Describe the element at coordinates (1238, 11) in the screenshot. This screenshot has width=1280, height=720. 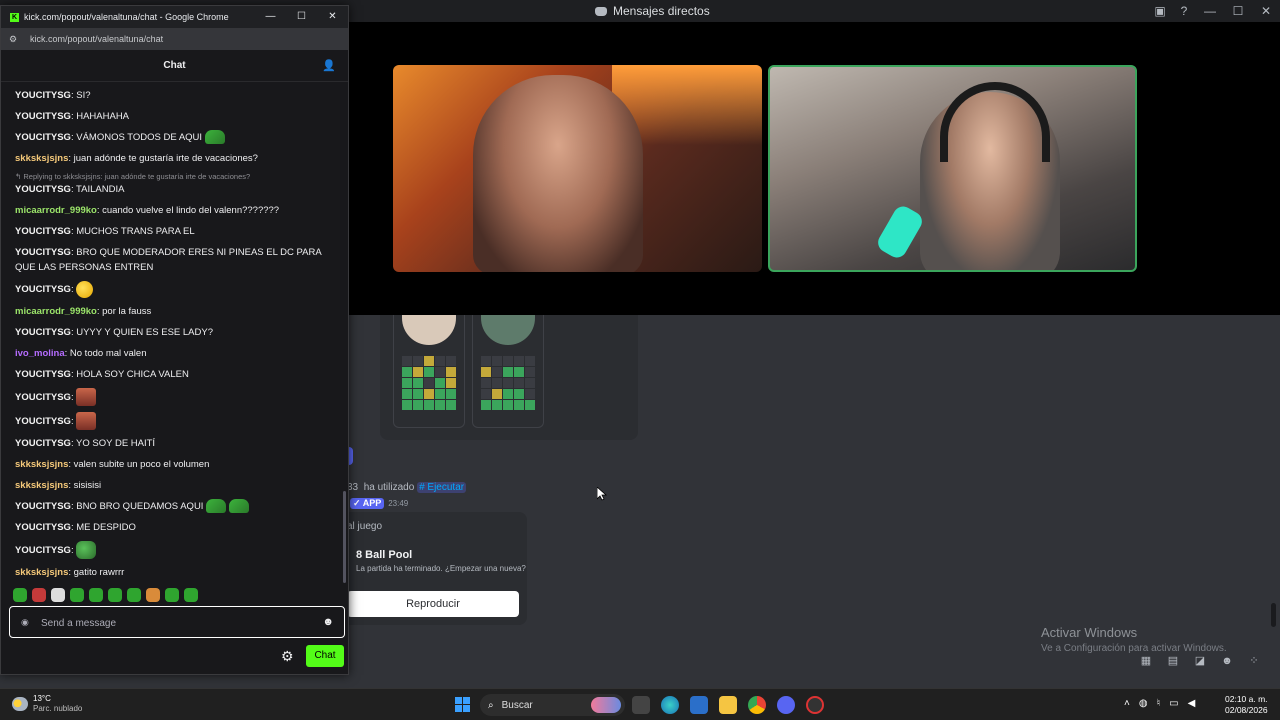
I see `discord-maximize-button: ☐` at that location.